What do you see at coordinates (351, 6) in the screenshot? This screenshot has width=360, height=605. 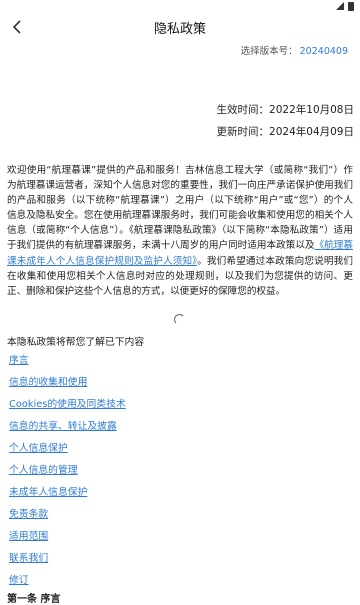 I see `battery-icon` at bounding box center [351, 6].